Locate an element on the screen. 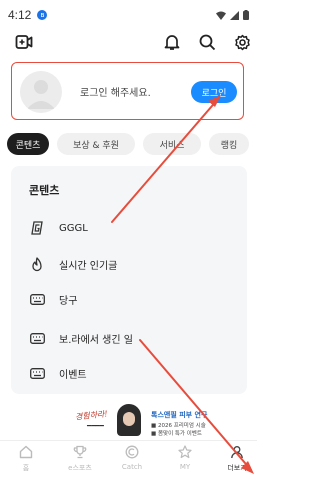  nav-label: MY is located at coordinates (185, 467).